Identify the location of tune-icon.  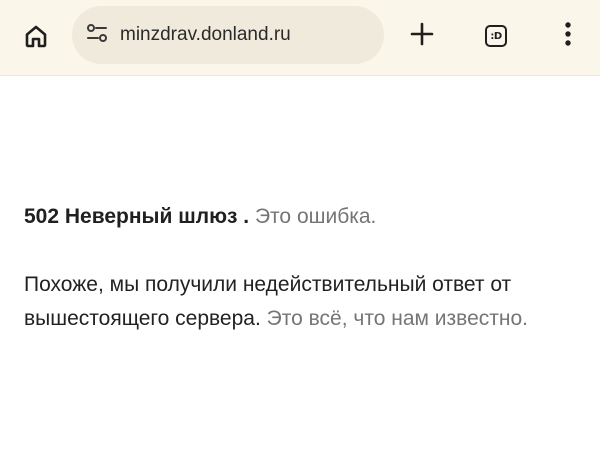
(97, 35).